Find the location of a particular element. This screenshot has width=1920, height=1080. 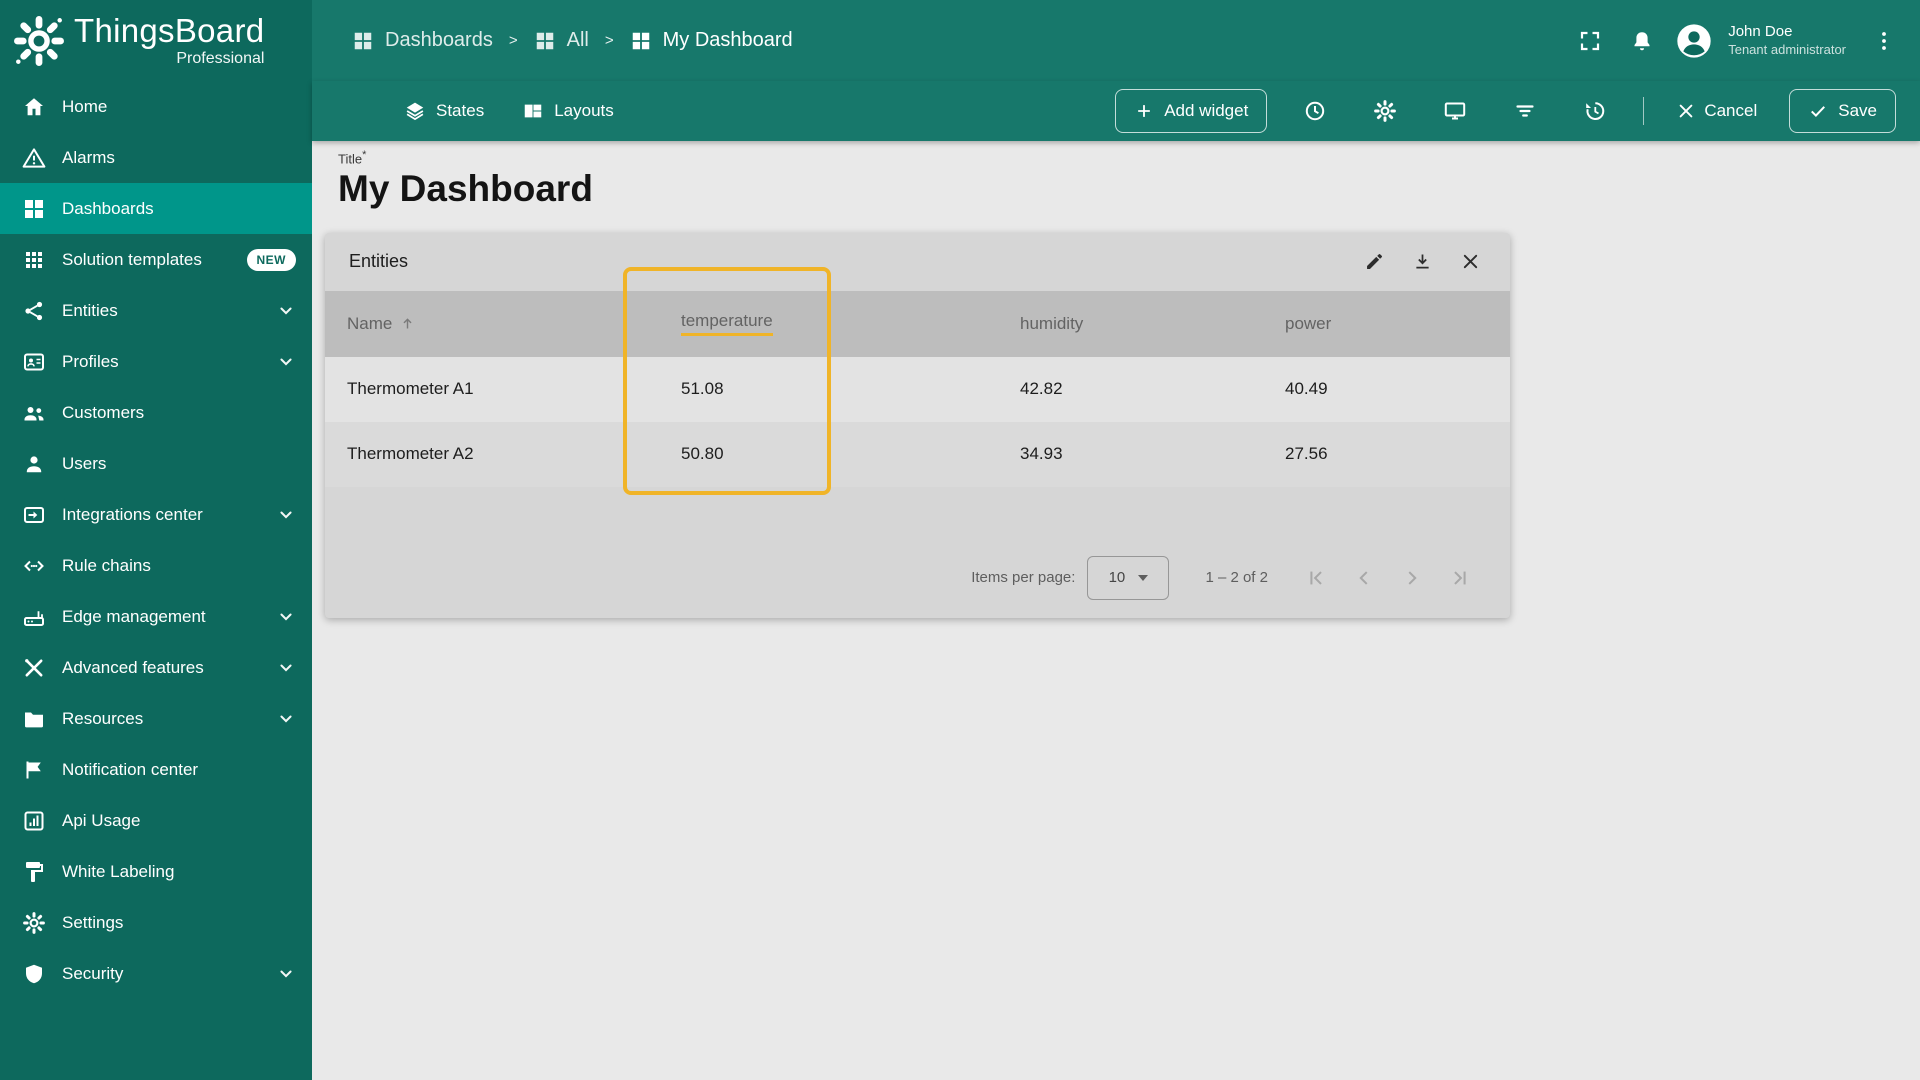

sidebar-item-edge-management: Edge management is located at coordinates (156, 616).